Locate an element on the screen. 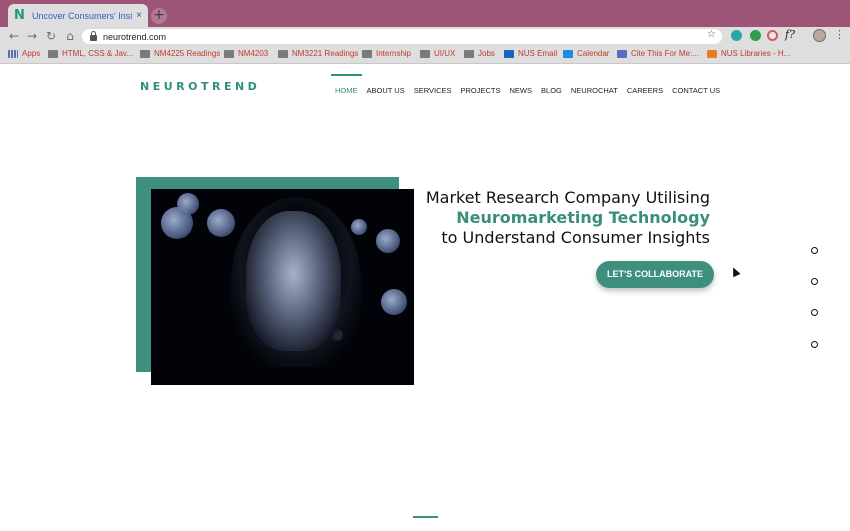 This screenshot has height=531, width=850. bookmark-label: NM4225 Readings is located at coordinates (187, 53).